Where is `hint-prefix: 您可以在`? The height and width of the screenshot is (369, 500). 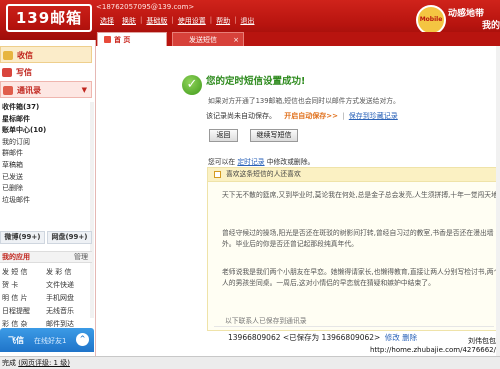 hint-prefix: 您可以在 is located at coordinates (222, 162).